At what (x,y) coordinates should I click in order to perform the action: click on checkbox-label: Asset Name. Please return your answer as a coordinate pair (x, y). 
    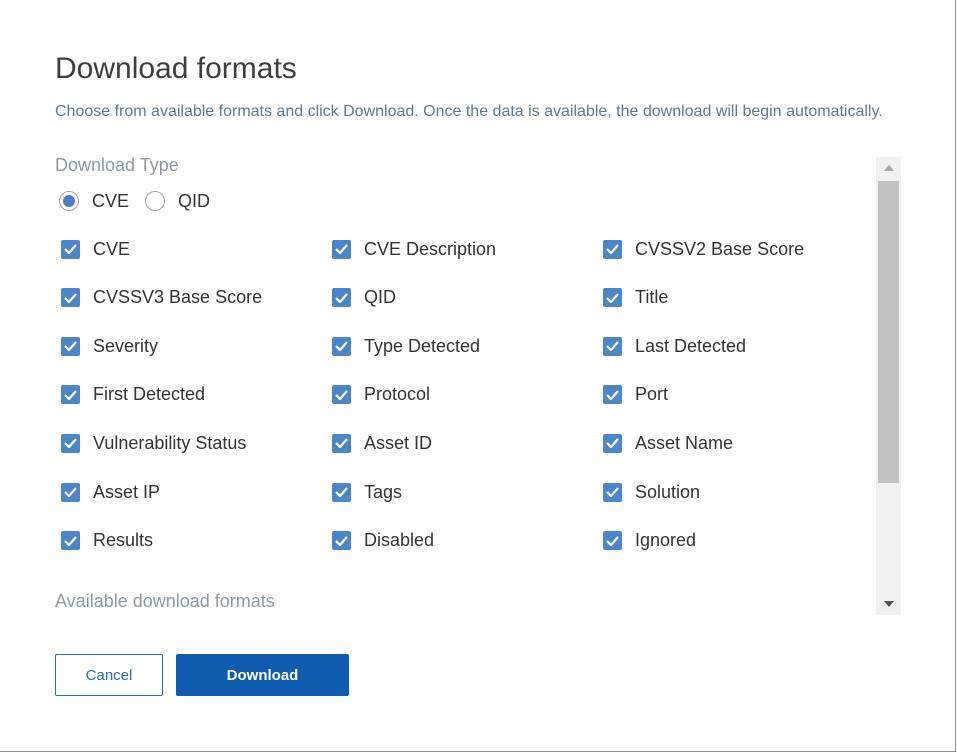
    Looking at the image, I should click on (684, 442).